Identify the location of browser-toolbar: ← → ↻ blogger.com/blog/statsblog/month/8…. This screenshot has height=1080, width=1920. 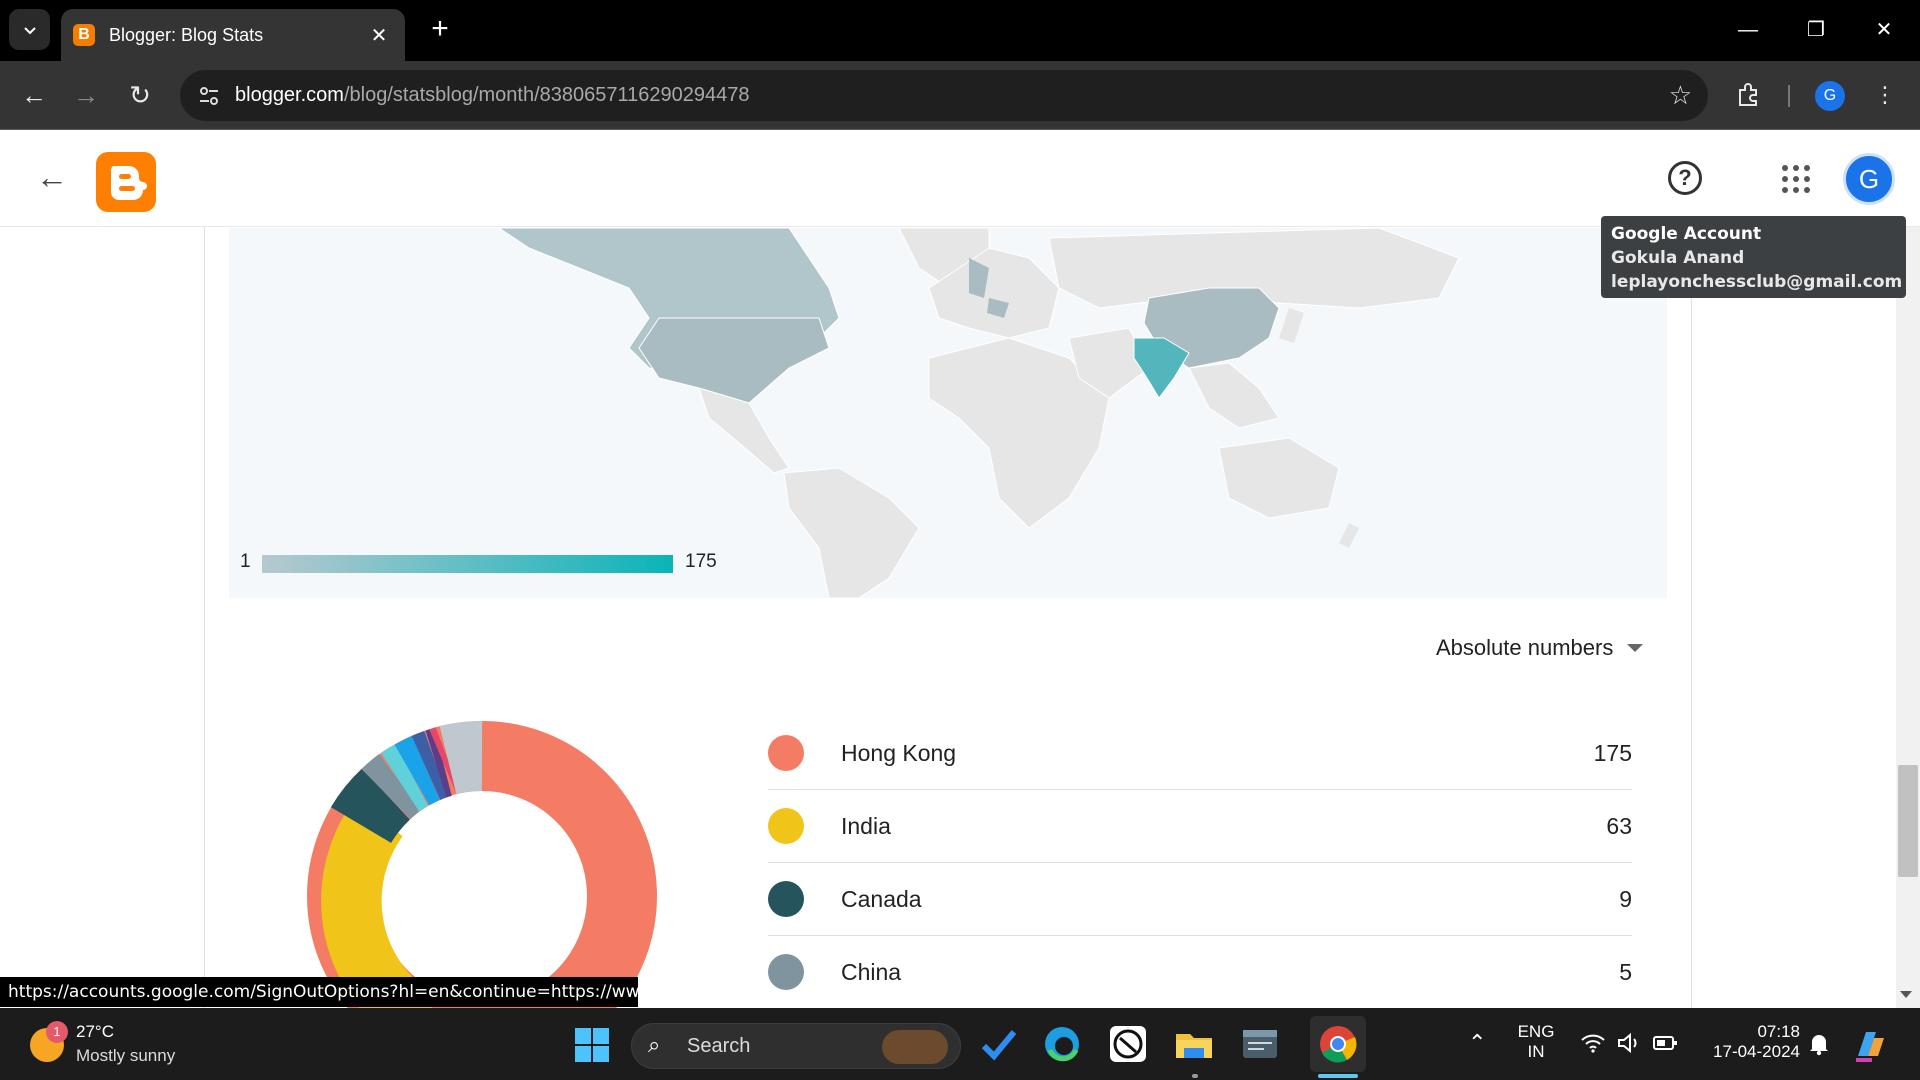
(960, 95).